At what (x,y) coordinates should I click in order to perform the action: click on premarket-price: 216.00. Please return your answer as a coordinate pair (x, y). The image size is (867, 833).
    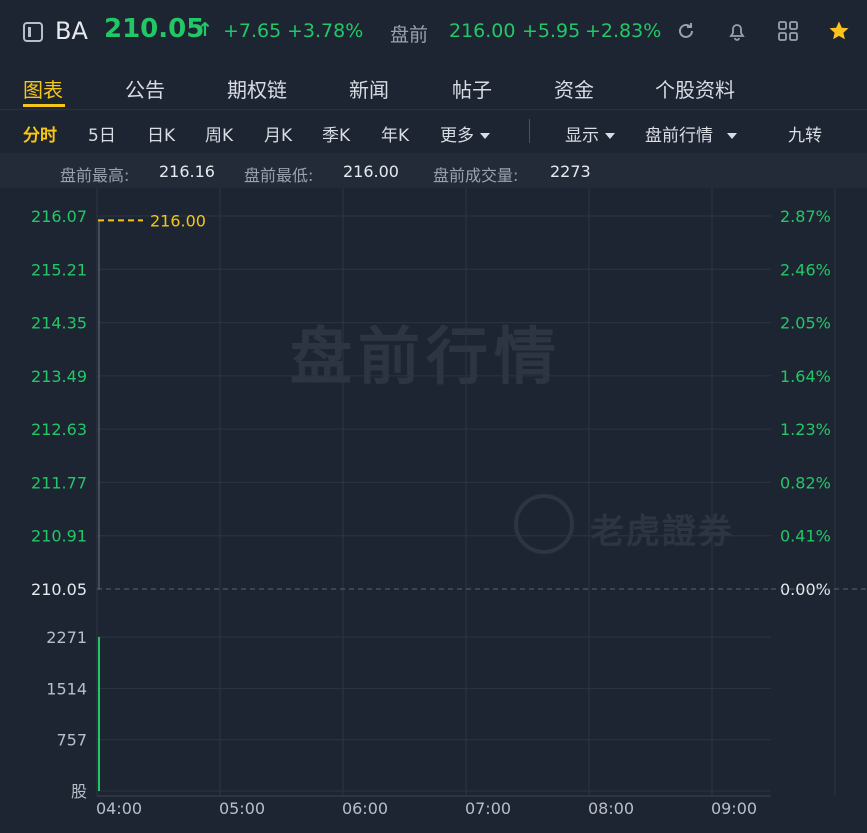
    Looking at the image, I should click on (482, 31).